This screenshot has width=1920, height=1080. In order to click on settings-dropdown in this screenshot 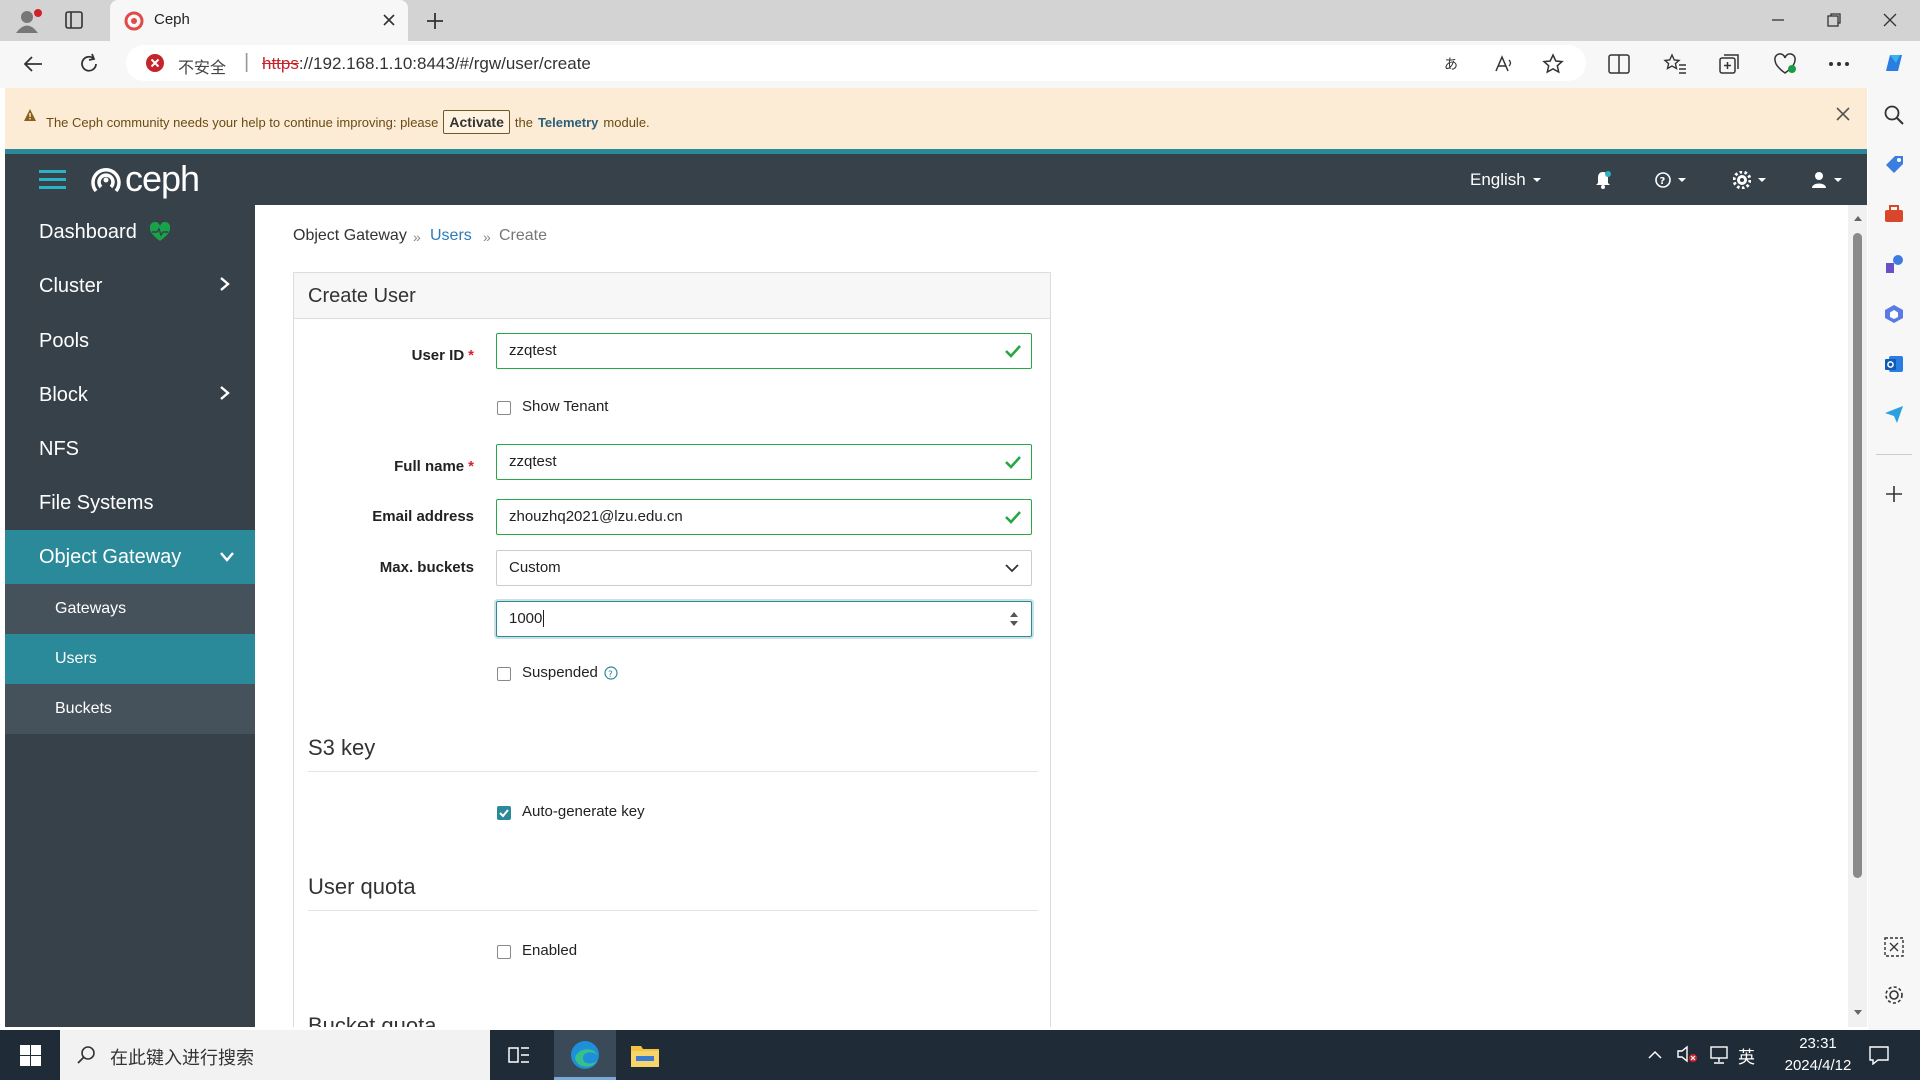, I will do `click(1750, 180)`.